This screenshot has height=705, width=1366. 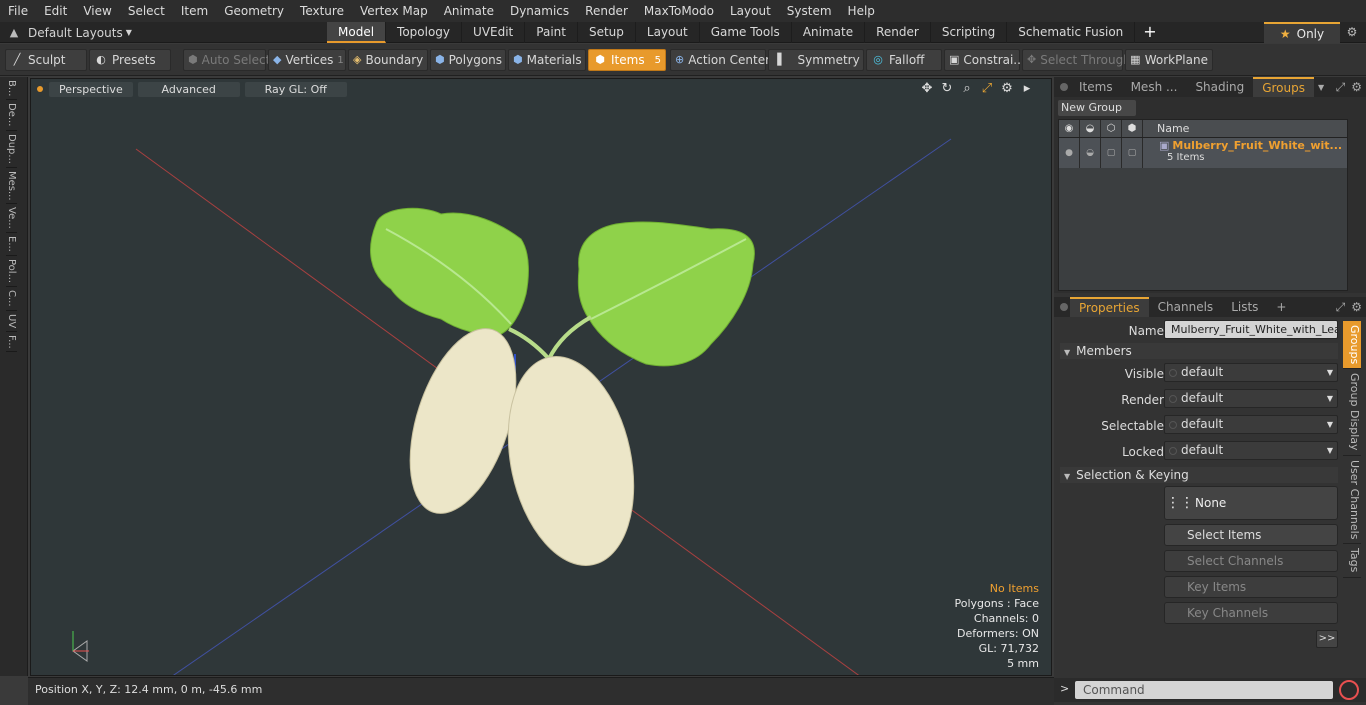 What do you see at coordinates (295, 89) in the screenshot?
I see `raygl-toggle: Ray GL: Off` at bounding box center [295, 89].